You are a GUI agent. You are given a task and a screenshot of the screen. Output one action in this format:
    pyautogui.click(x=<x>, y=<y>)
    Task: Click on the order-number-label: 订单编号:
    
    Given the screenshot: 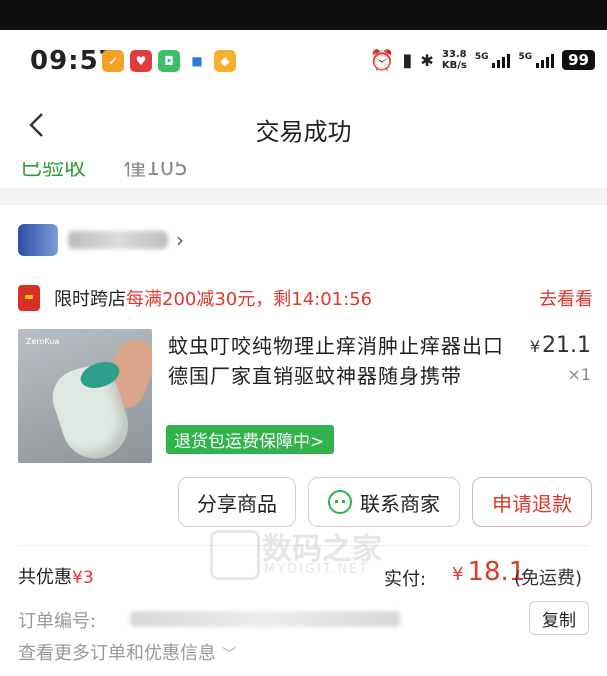 What is the action you would take?
    pyautogui.click(x=57, y=621)
    